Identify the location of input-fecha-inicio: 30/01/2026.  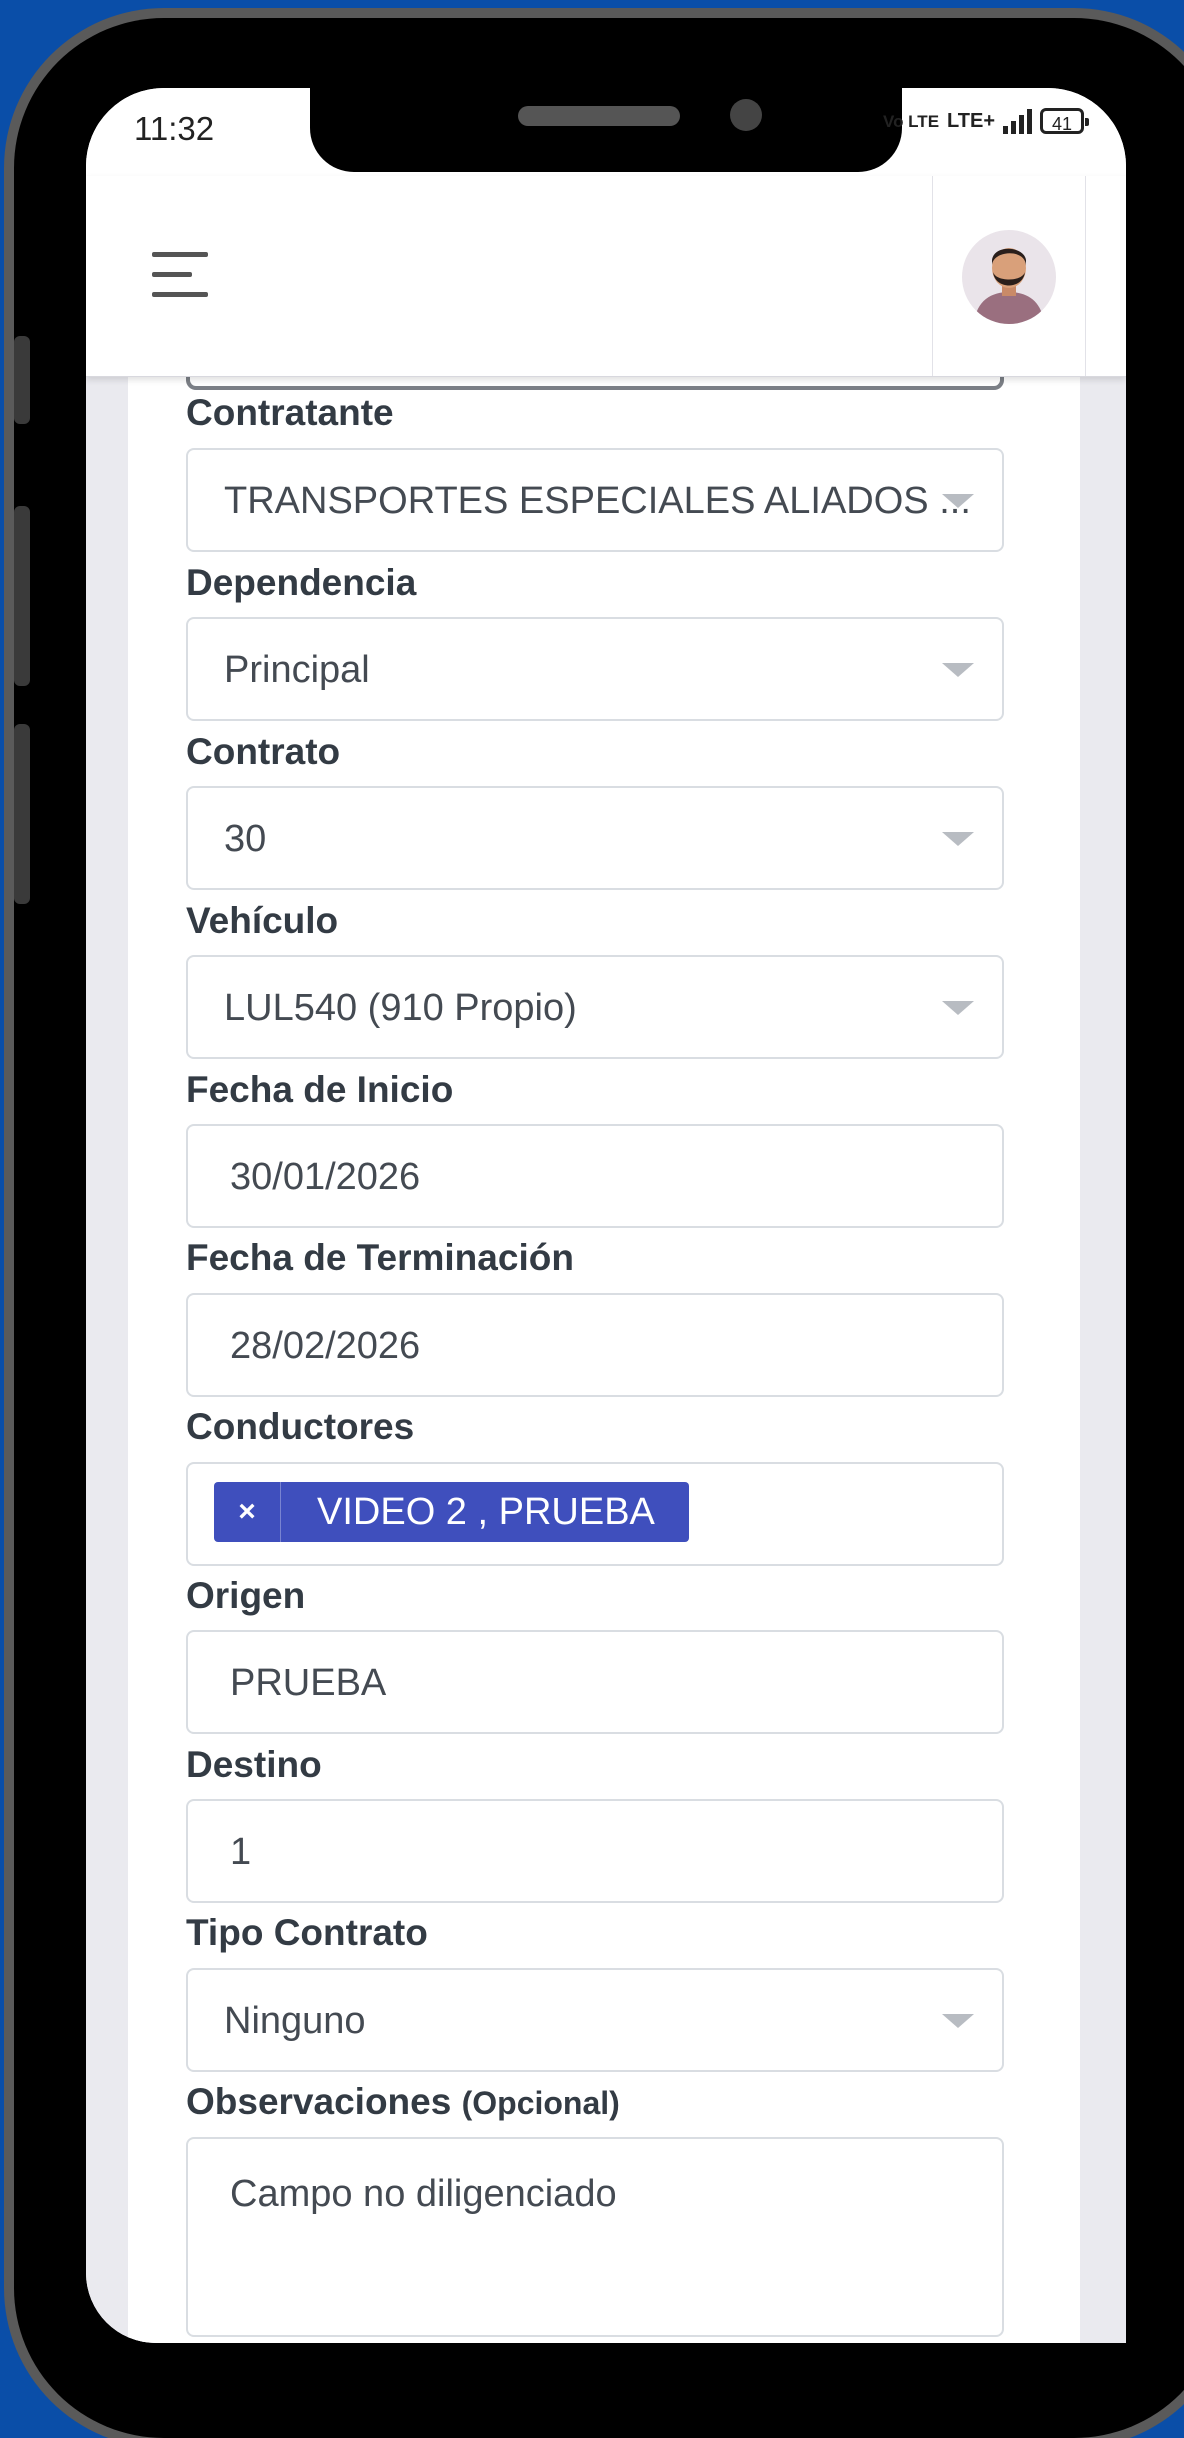
(595, 1176).